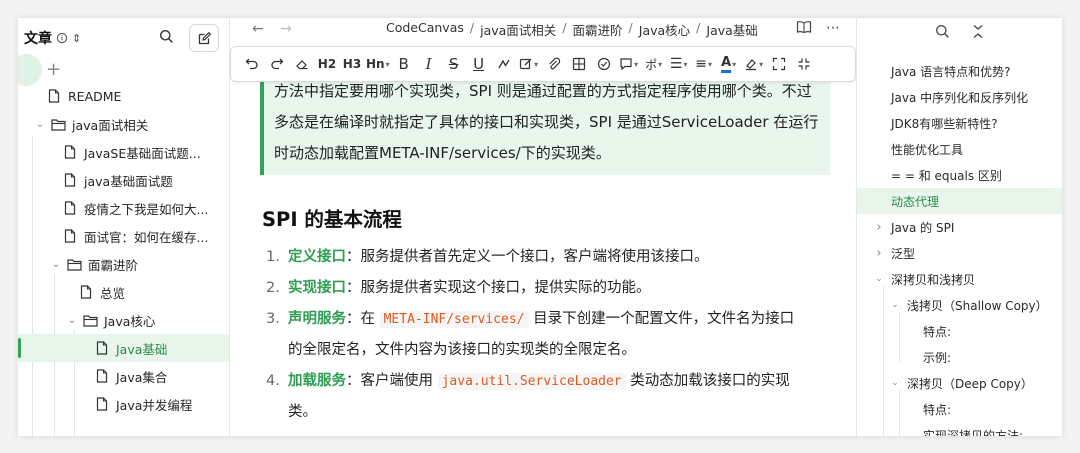 The width and height of the screenshot is (1080, 453). What do you see at coordinates (429, 64) in the screenshot?
I see `italic-button: I` at bounding box center [429, 64].